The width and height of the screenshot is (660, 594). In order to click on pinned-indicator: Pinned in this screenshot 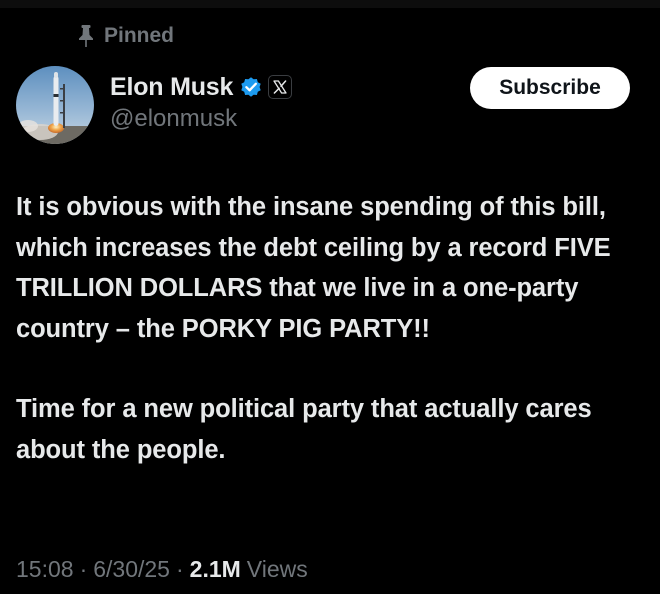, I will do `click(126, 36)`.